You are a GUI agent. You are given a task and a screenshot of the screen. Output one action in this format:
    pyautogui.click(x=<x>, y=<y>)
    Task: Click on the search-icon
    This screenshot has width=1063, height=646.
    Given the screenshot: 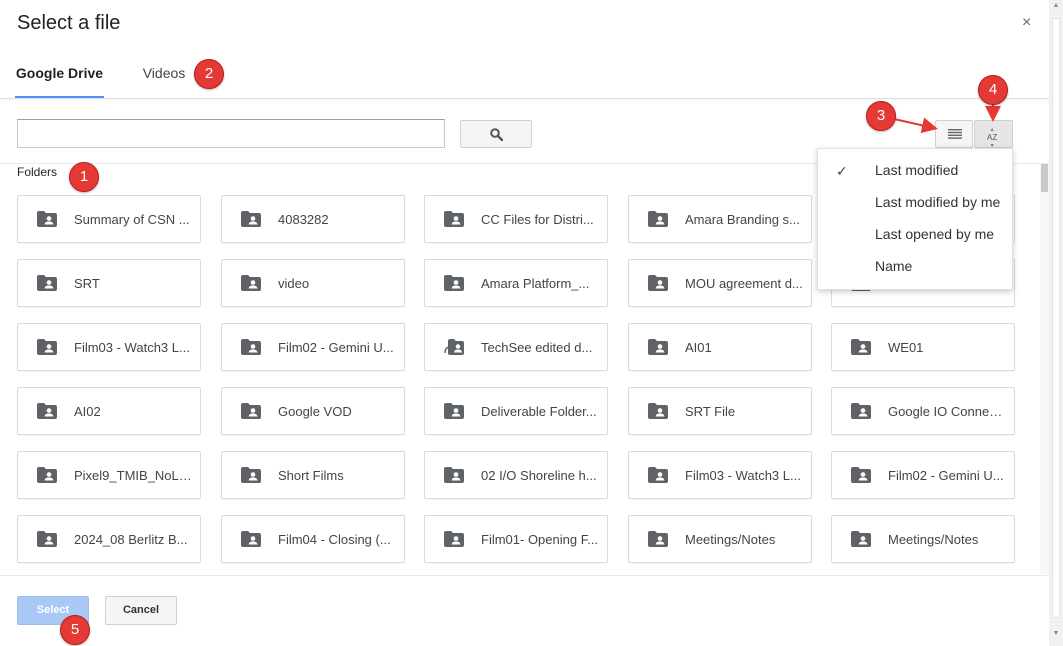 What is the action you would take?
    pyautogui.click(x=496, y=134)
    